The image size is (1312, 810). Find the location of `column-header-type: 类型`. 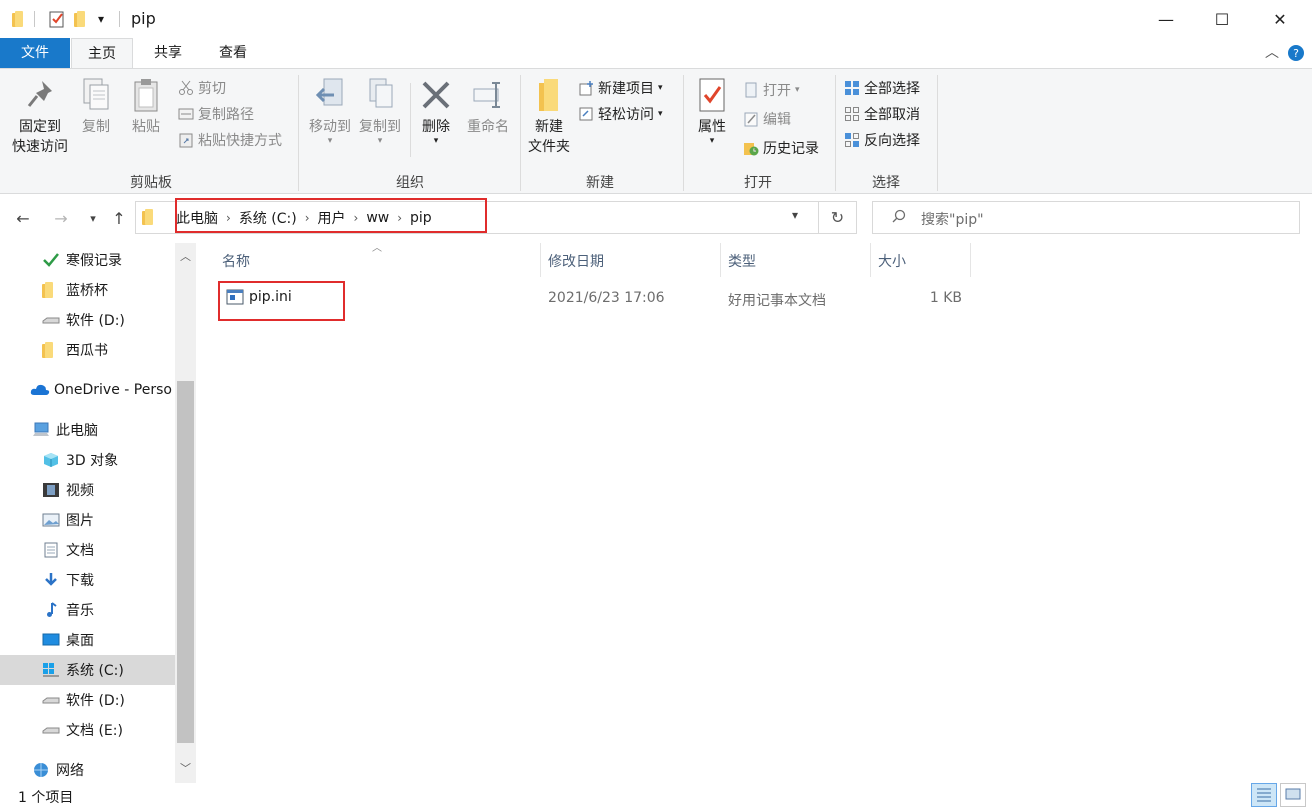

column-header-type: 类型 is located at coordinates (795, 262).